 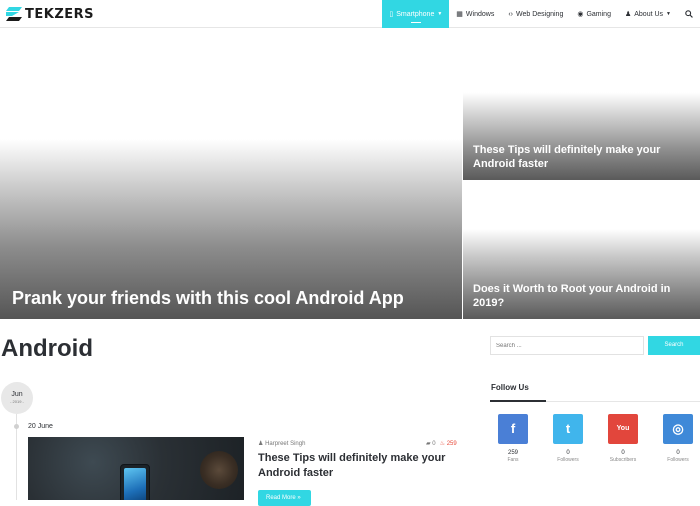 I want to click on facebook-icon: f, so click(x=513, y=429).